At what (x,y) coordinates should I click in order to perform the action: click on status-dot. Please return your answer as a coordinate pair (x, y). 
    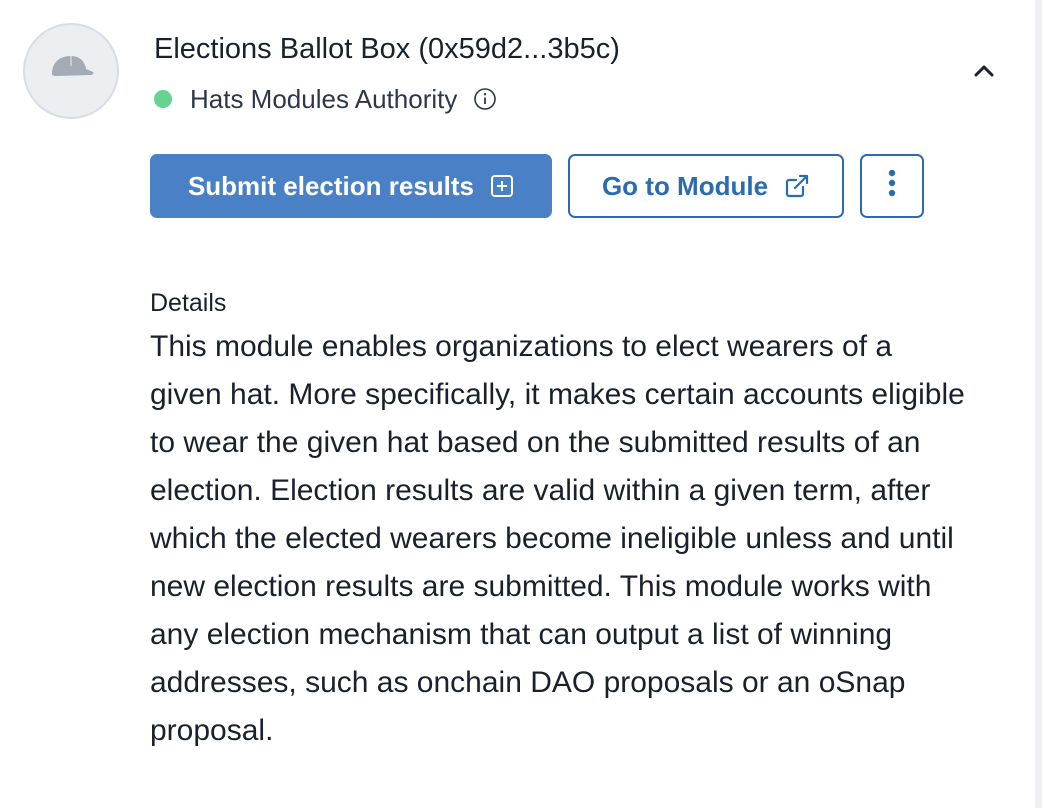
    Looking at the image, I should click on (163, 99).